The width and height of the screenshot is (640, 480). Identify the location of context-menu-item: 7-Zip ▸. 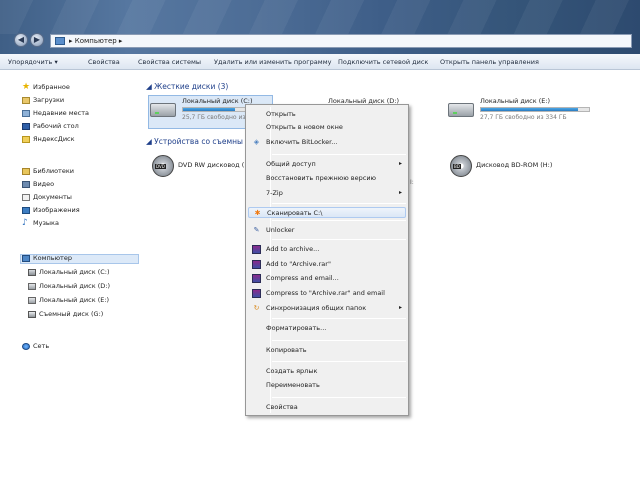
(327, 193).